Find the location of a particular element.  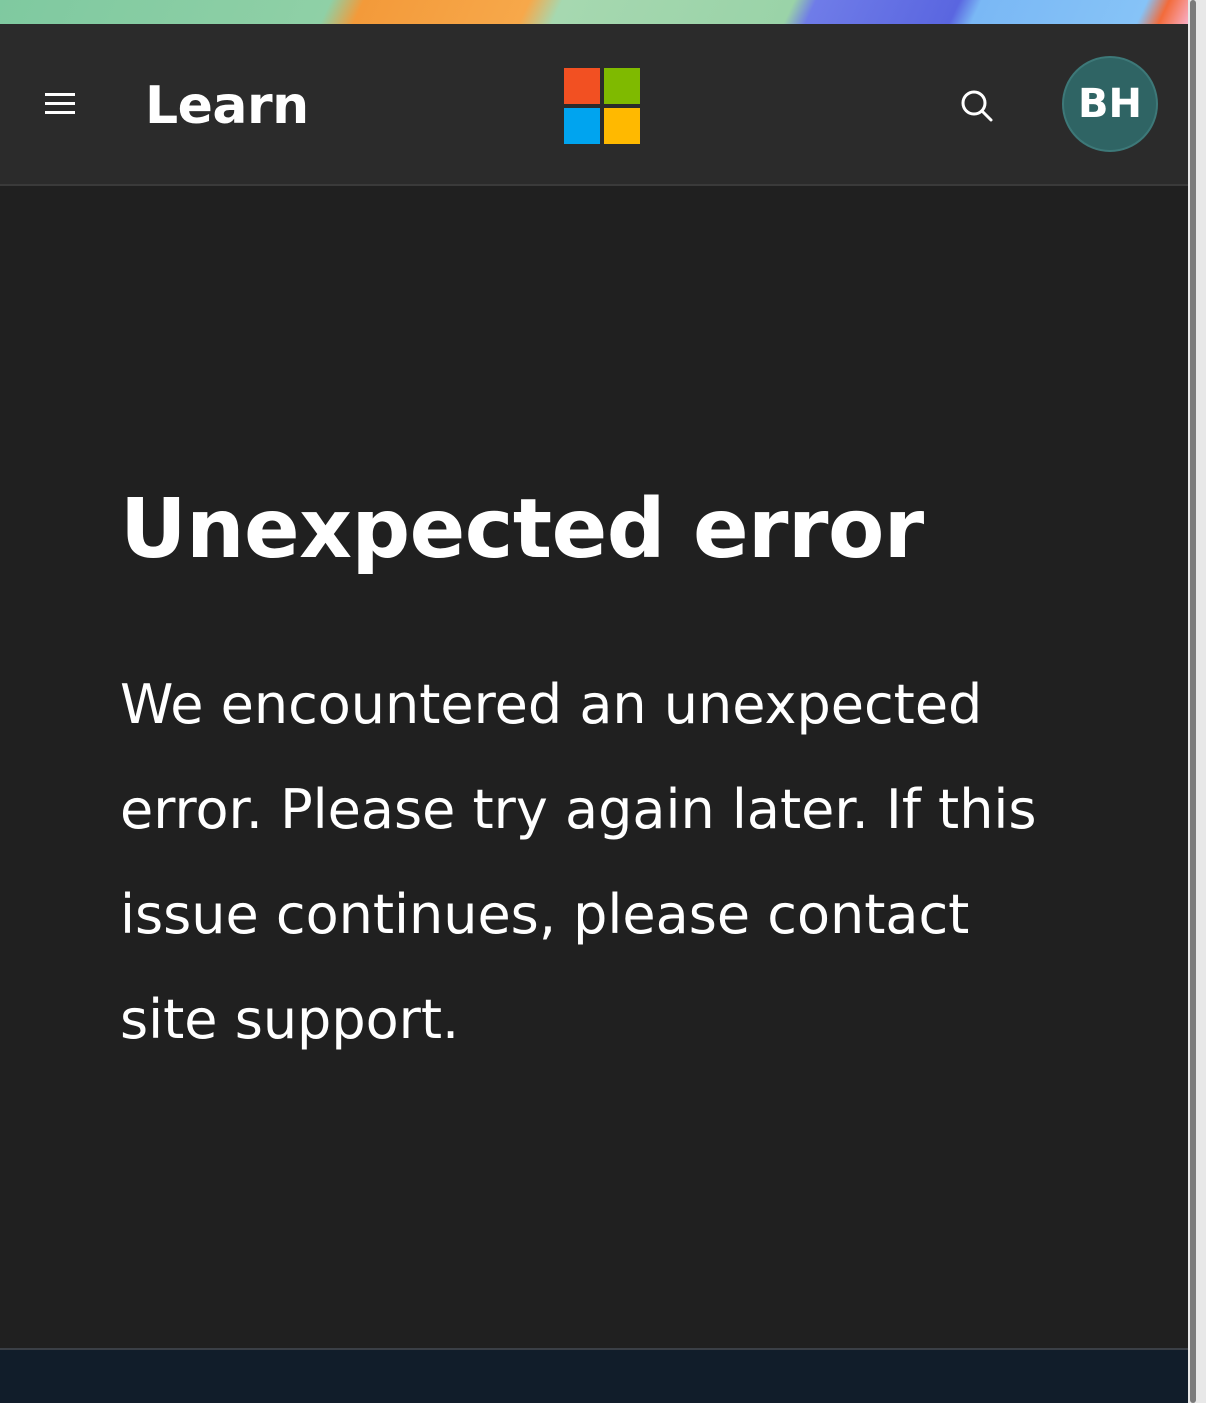

top-navigation-bar: Learn BH is located at coordinates (594, 105).